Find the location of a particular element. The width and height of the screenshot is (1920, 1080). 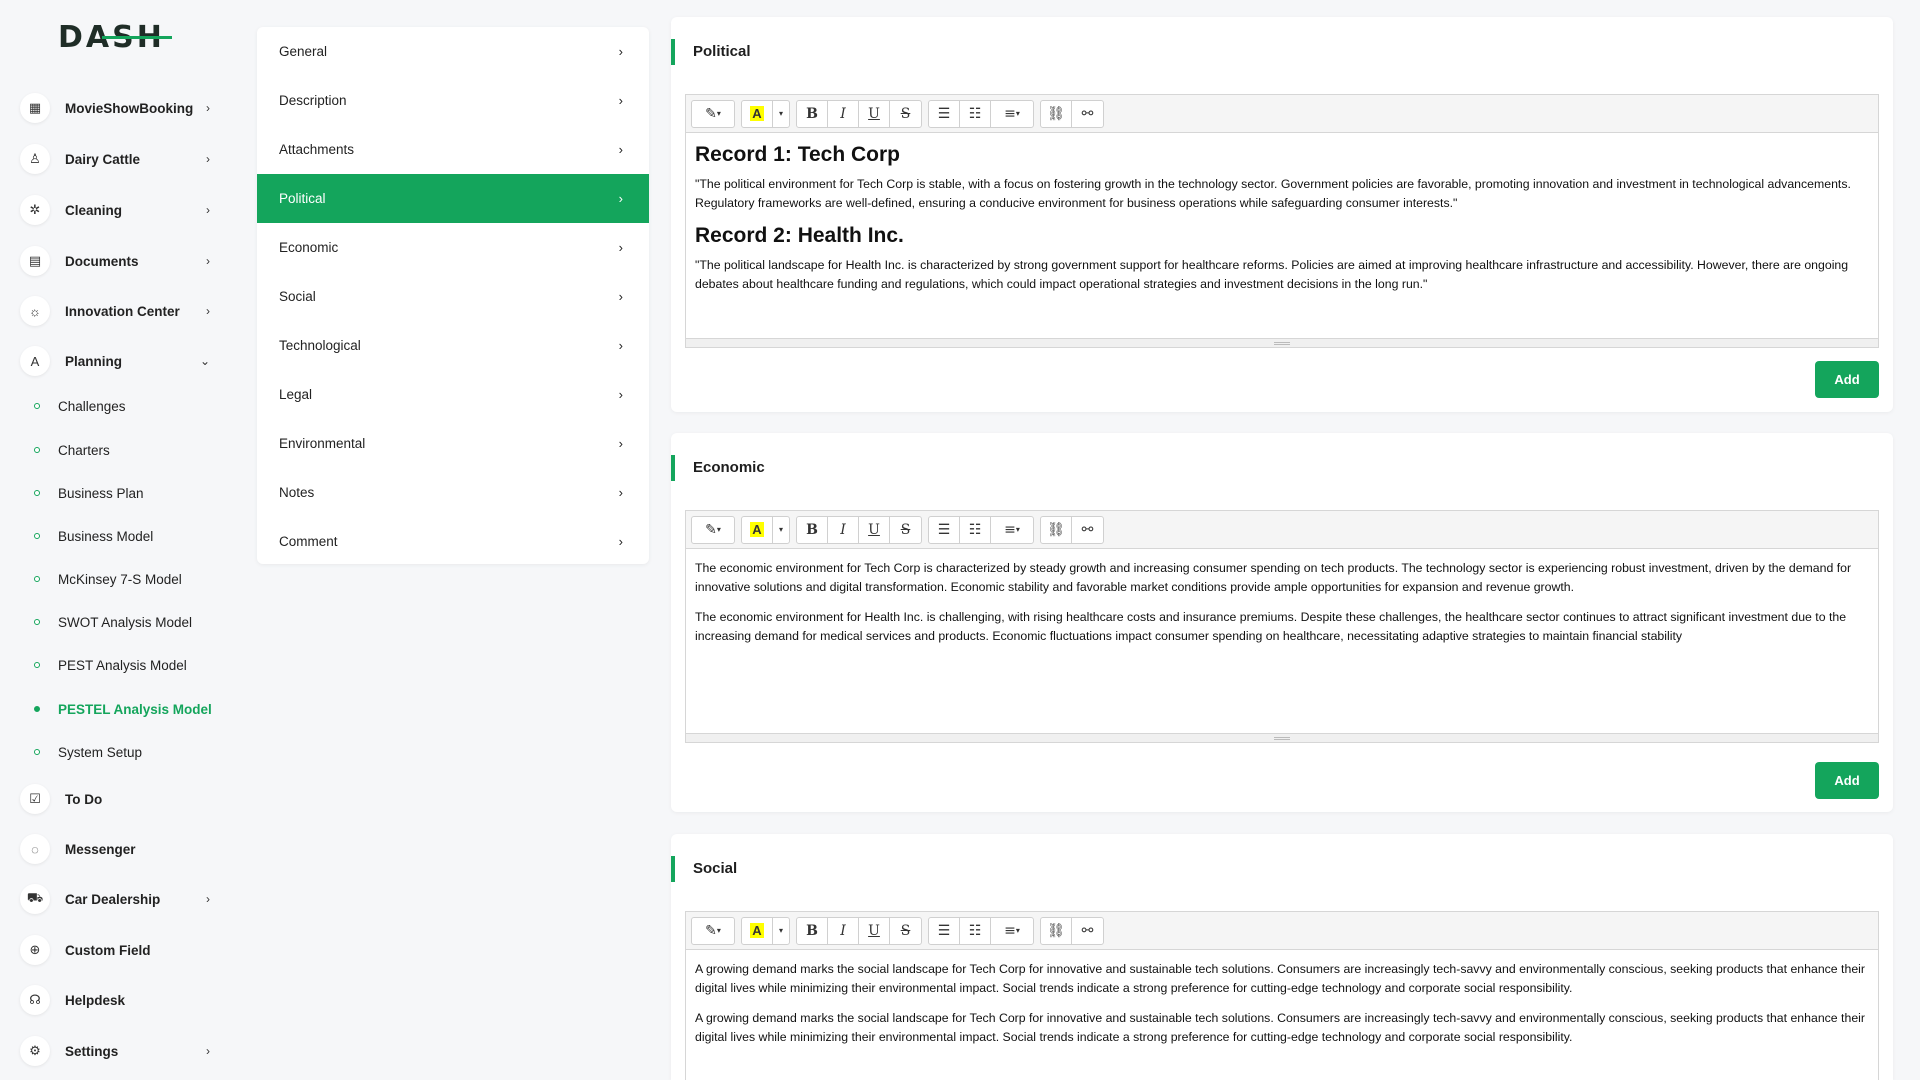

menu-item-label: General is located at coordinates (303, 51).